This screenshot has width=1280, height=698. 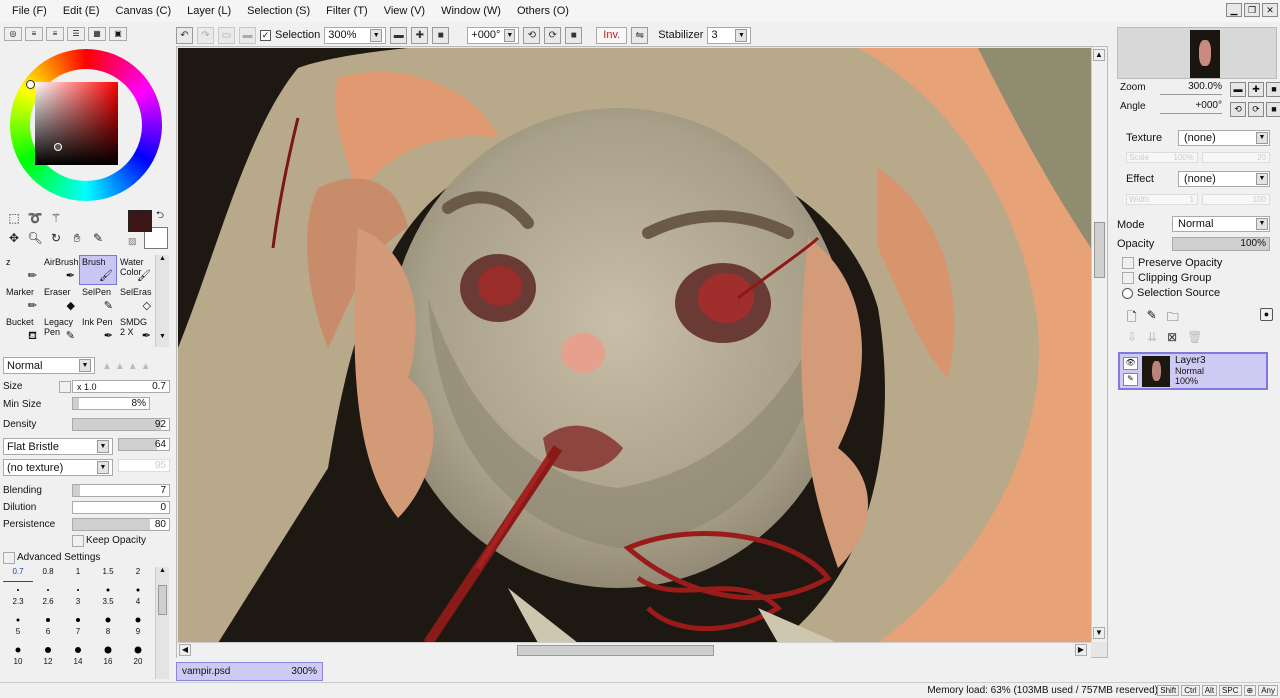 What do you see at coordinates (121, 524) in the screenshot?
I see `persistence-slider: 80` at bounding box center [121, 524].